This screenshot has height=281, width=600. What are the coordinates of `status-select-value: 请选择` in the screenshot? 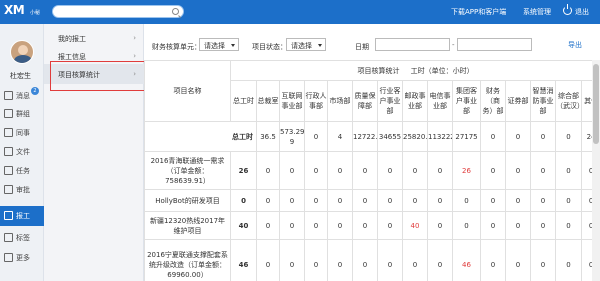 It's located at (301, 46).